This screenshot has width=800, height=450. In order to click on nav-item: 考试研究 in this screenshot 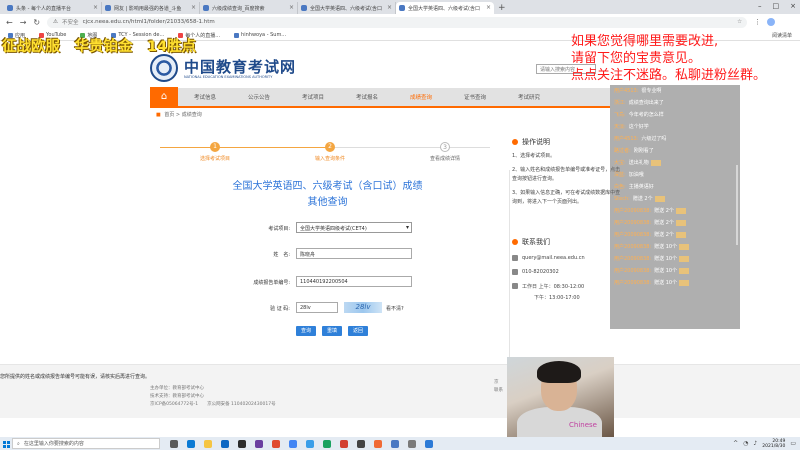, I will do `click(529, 97)`.